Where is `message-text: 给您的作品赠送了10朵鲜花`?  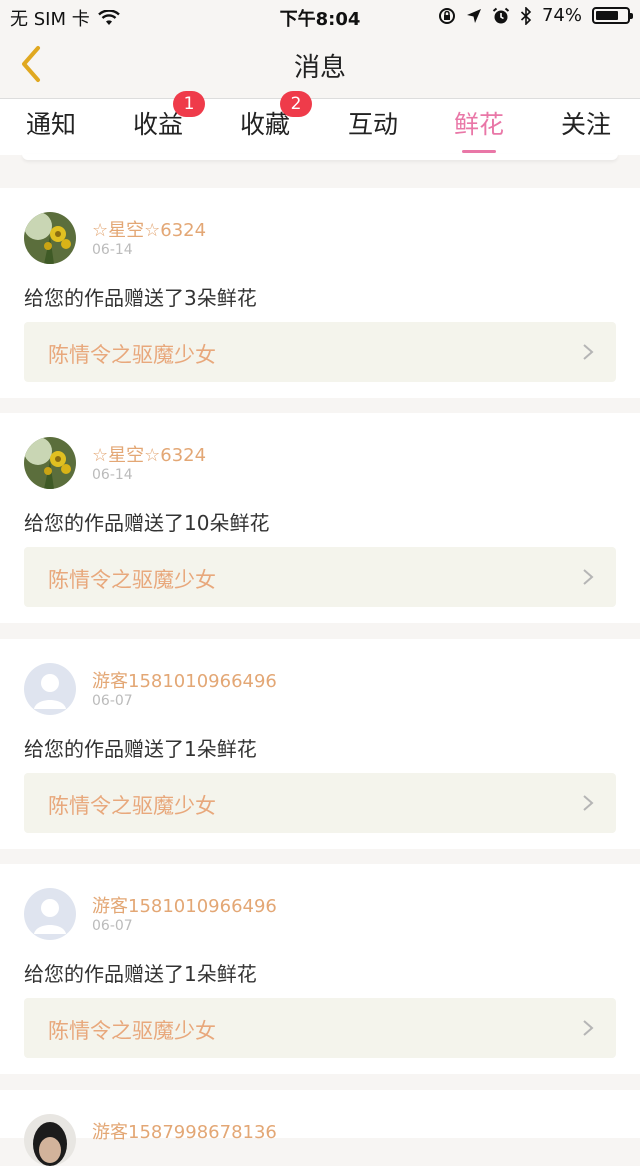
message-text: 给您的作品赠送了10朵鲜花 is located at coordinates (147, 523).